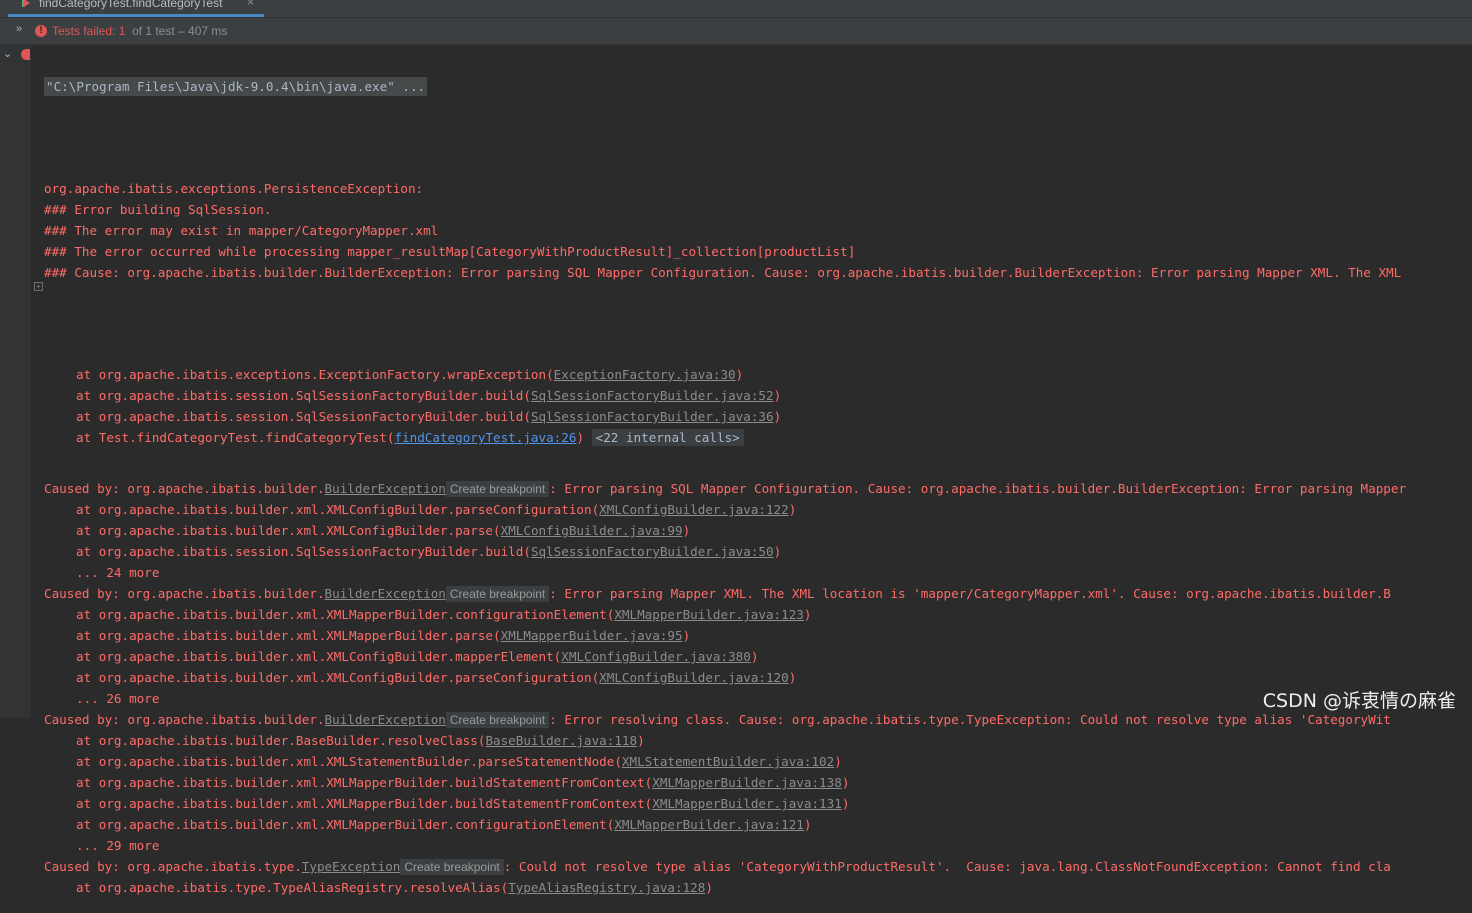  I want to click on source-link: XMLConfigBuilder.java:99, so click(592, 530).